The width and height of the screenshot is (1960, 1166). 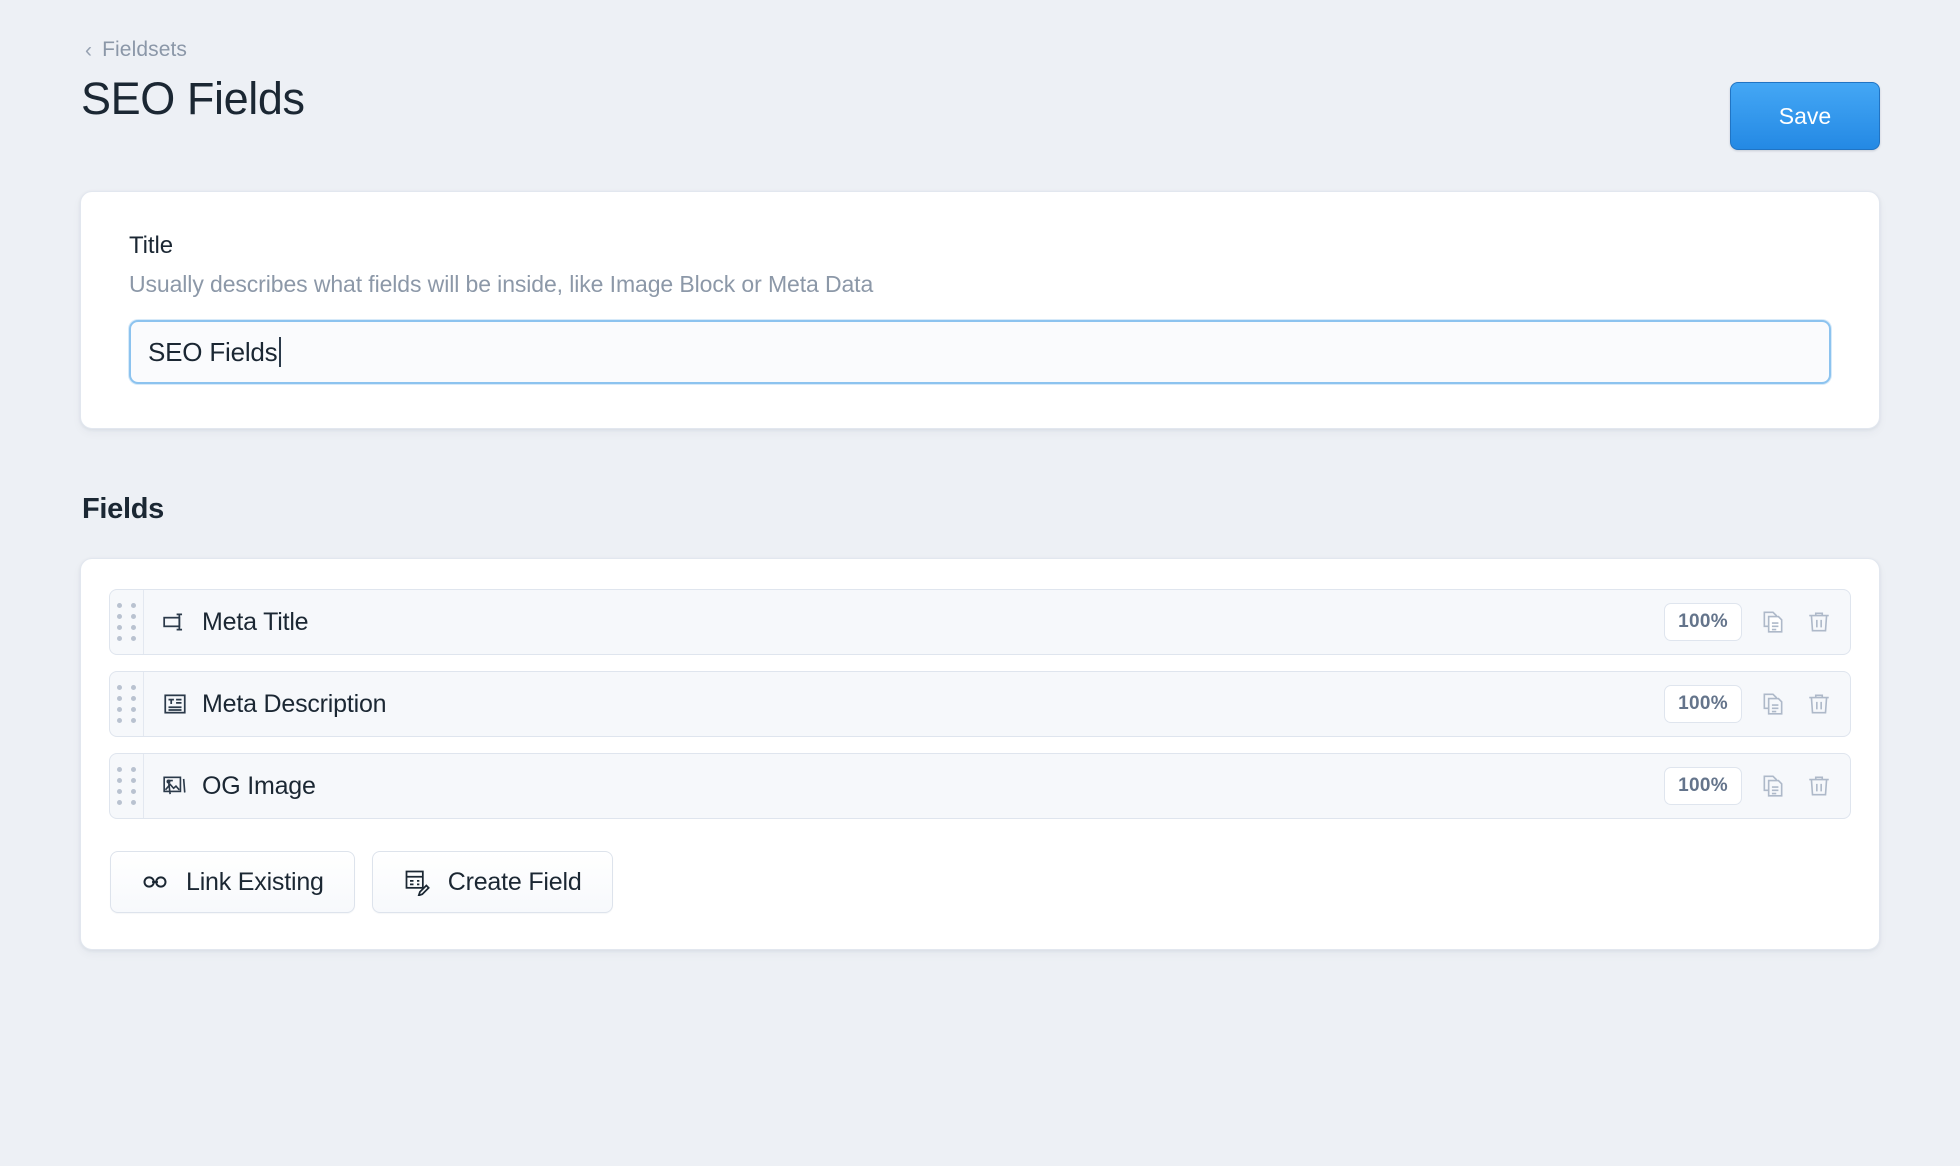 What do you see at coordinates (175, 622) in the screenshot?
I see `text-input-icon` at bounding box center [175, 622].